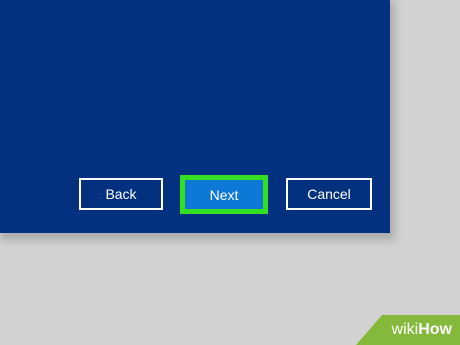 This screenshot has width=460, height=345. What do you see at coordinates (121, 194) in the screenshot?
I see `back-button: Back` at bounding box center [121, 194].